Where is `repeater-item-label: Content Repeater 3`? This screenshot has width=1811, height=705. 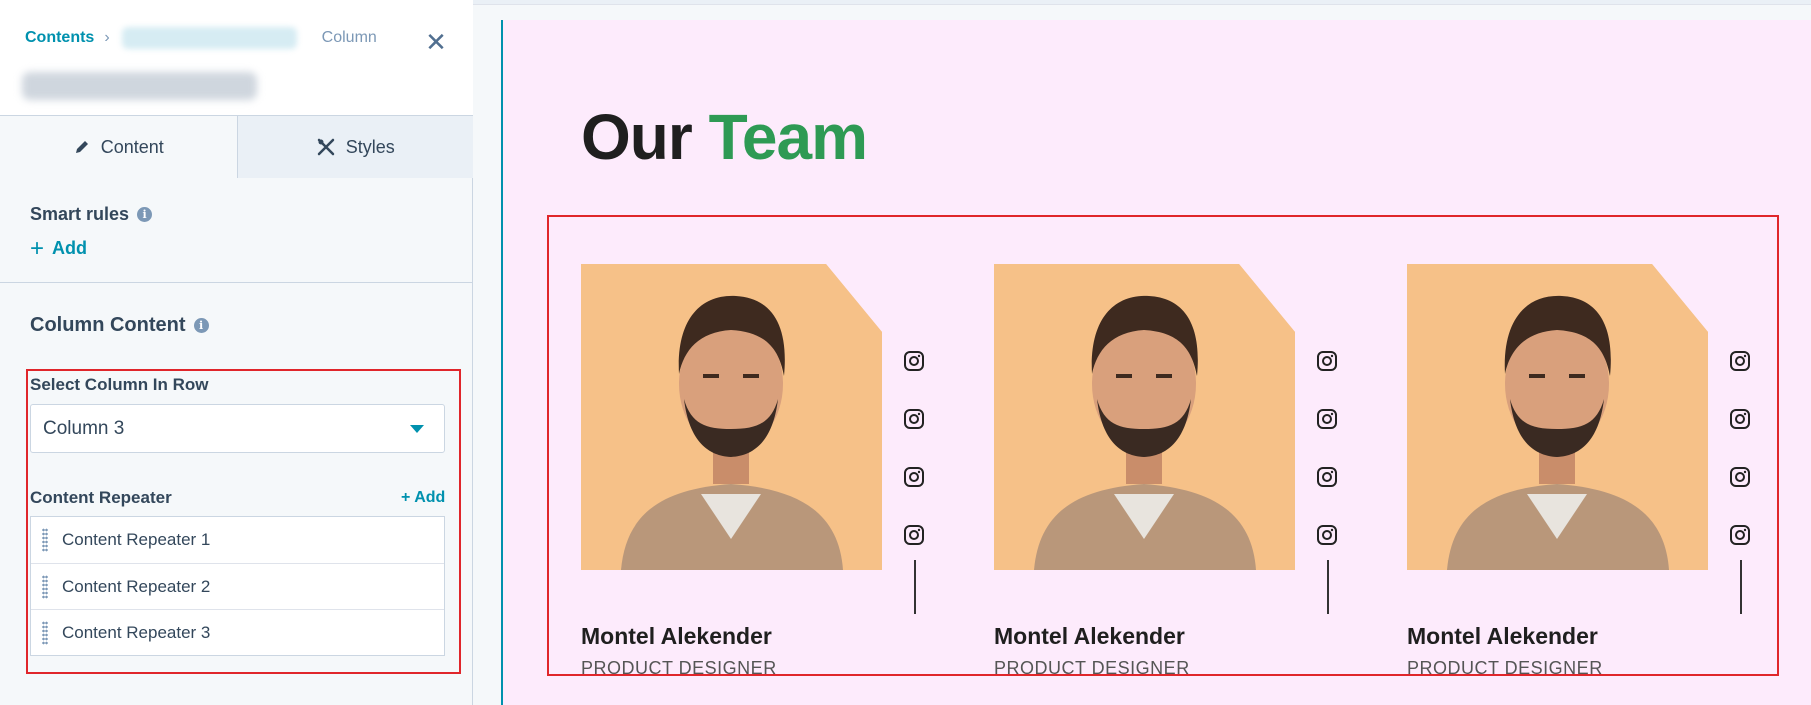
repeater-item-label: Content Repeater 3 is located at coordinates (136, 632).